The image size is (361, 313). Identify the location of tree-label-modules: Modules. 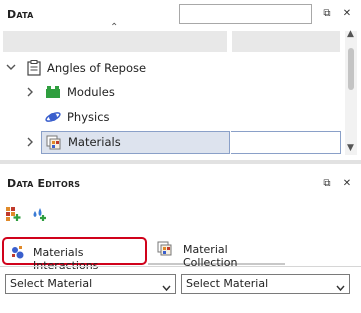
(91, 92).